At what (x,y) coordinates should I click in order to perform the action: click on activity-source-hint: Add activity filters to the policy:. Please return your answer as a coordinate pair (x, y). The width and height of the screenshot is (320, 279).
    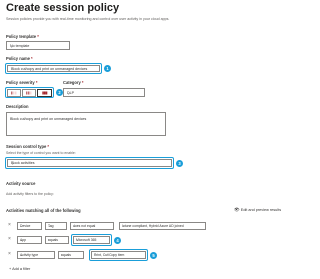
    Looking at the image, I should click on (30, 194).